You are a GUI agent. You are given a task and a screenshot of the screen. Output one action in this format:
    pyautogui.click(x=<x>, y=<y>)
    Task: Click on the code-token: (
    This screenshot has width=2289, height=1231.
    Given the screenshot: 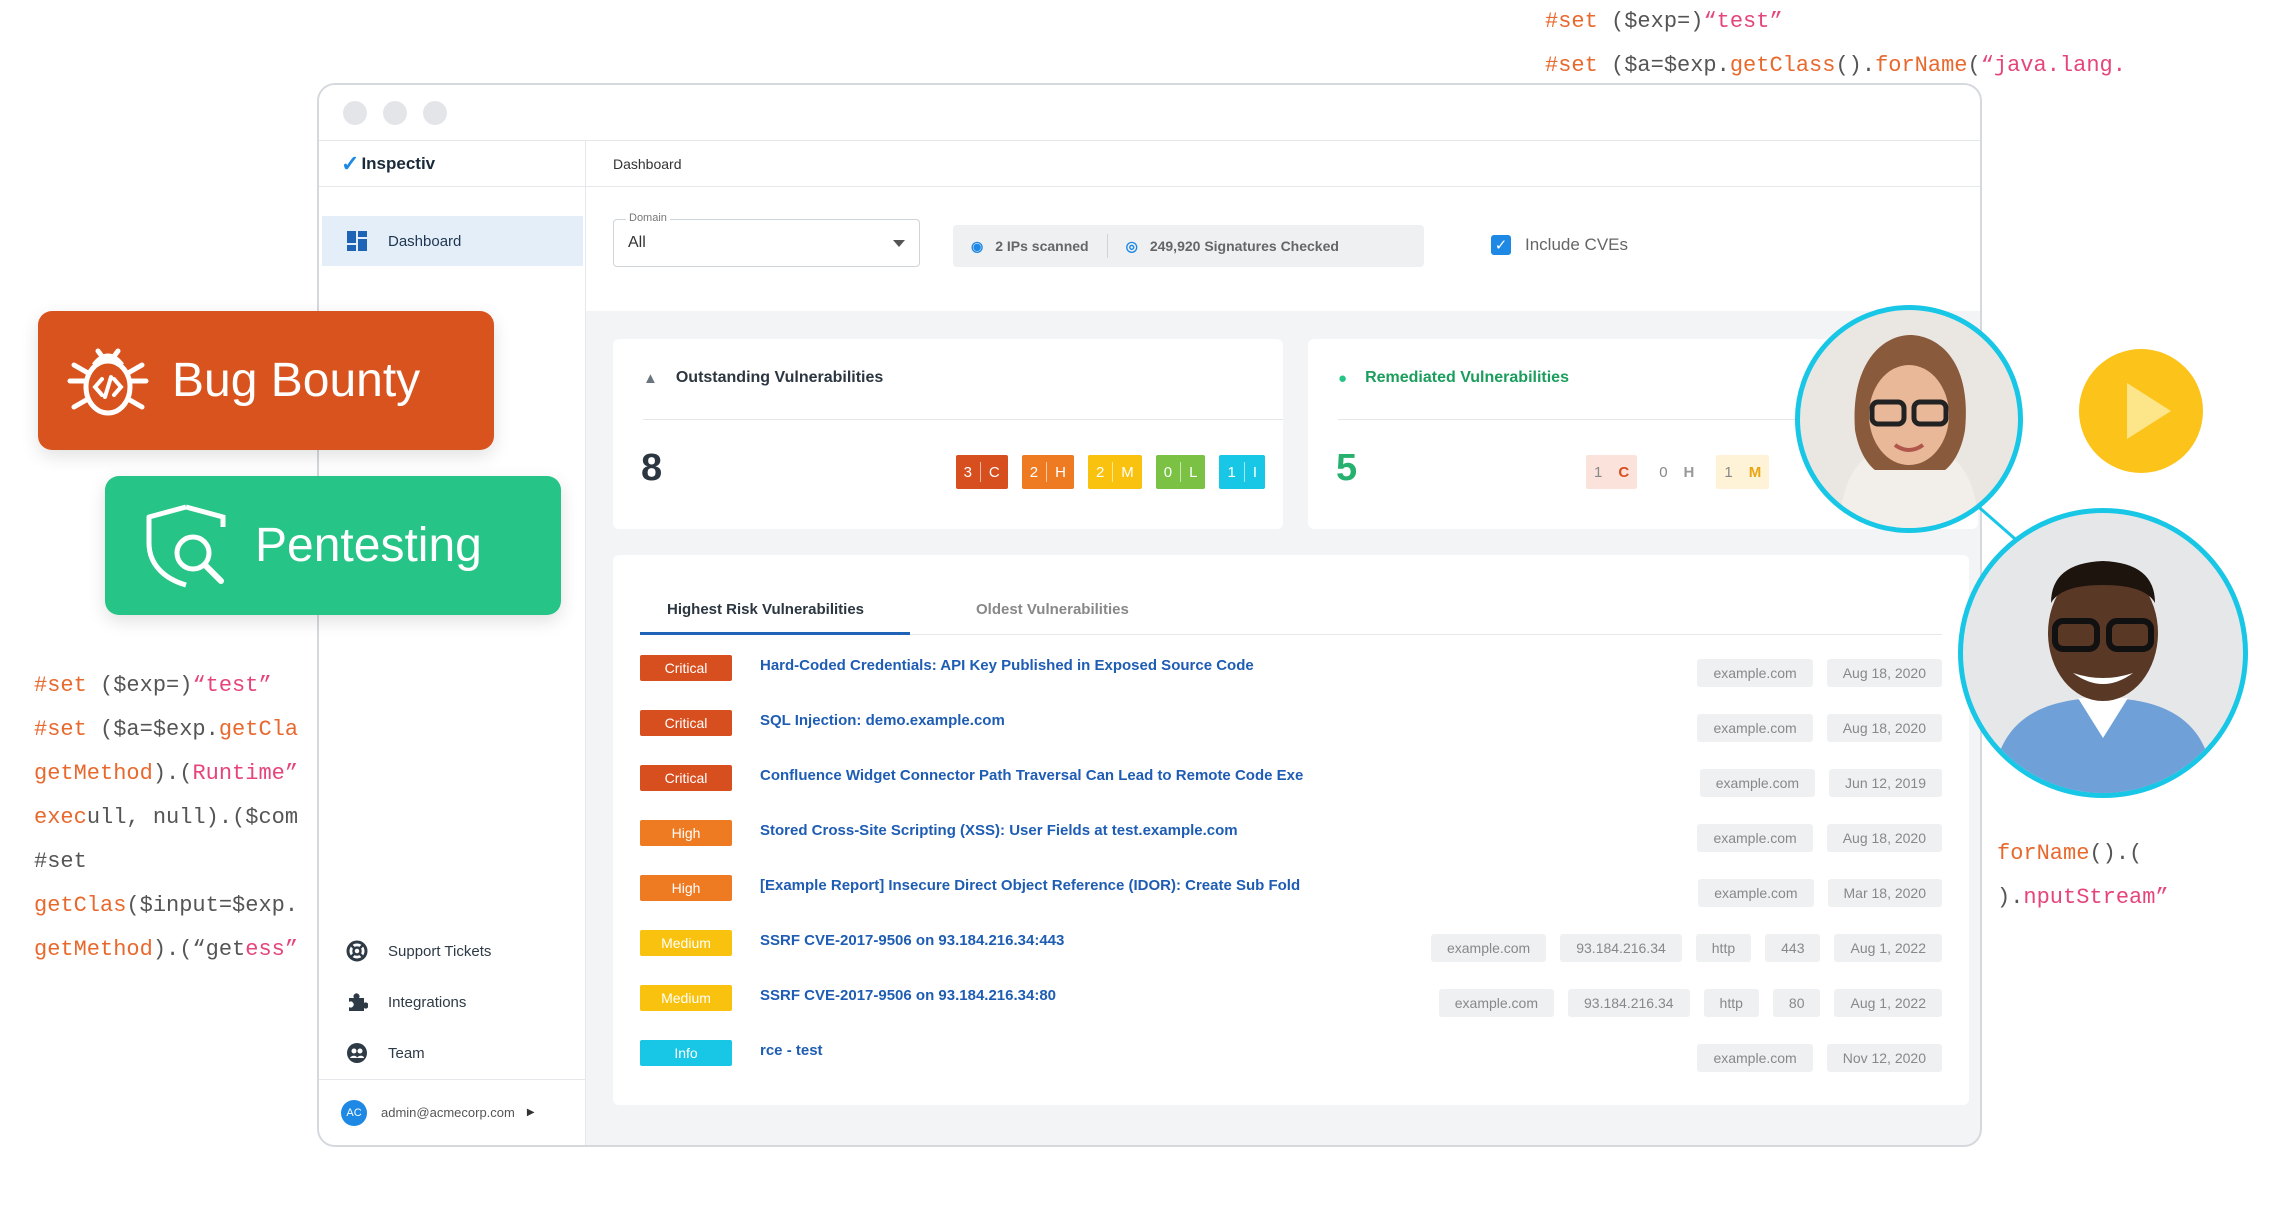 What is the action you would take?
    pyautogui.click(x=186, y=773)
    